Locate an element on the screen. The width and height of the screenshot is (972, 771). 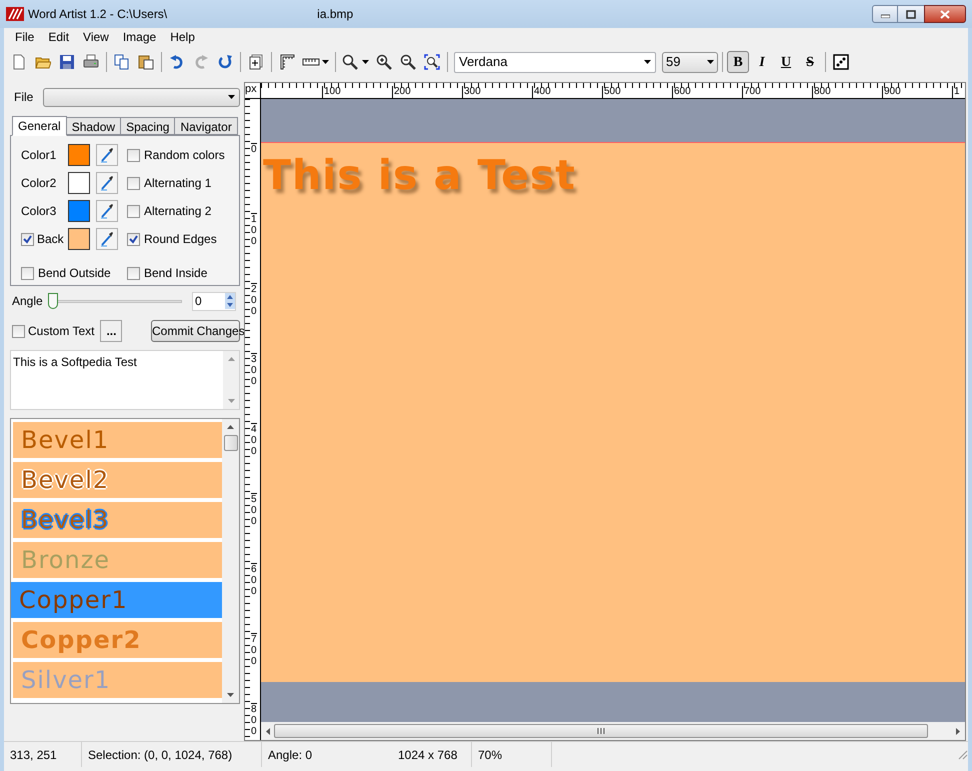
option-label: Bend Inside is located at coordinates (176, 273).